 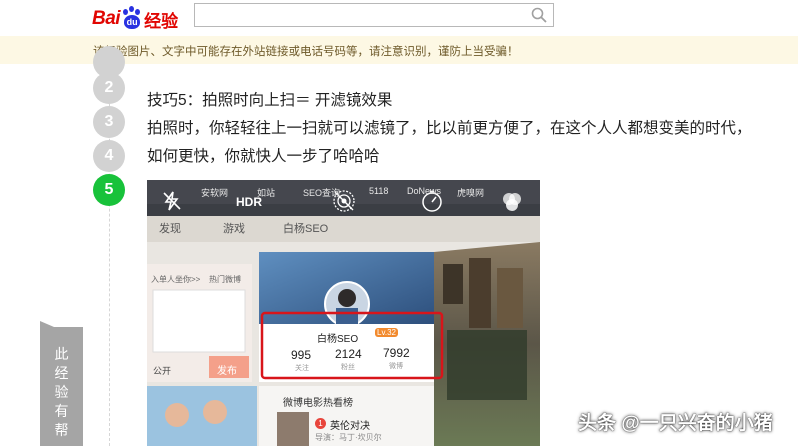 What do you see at coordinates (270, 100) in the screenshot?
I see `step-title: 技巧5：拍照时向上扫＝ 开滤镜效果` at bounding box center [270, 100].